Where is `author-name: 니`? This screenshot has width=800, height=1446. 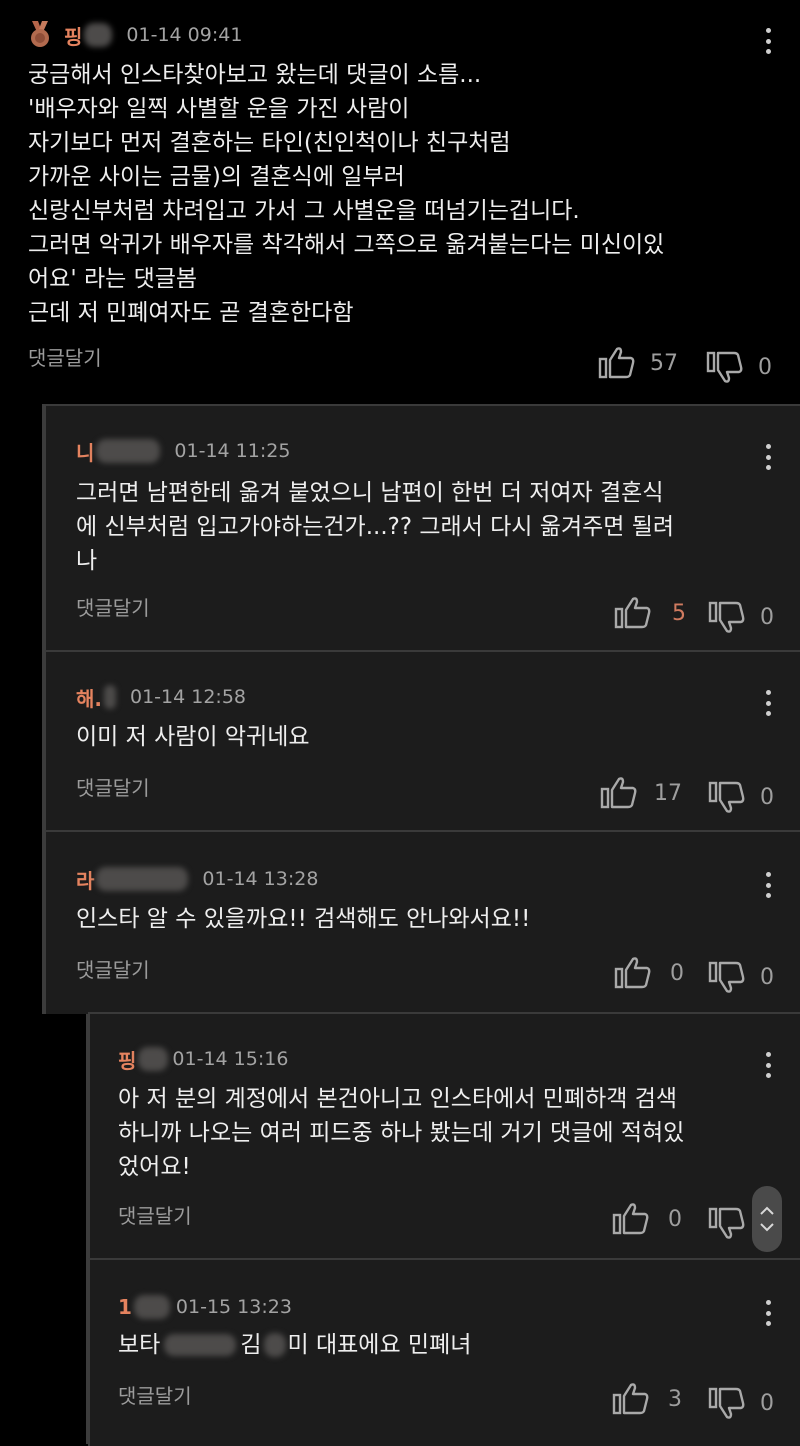 author-name: 니 is located at coordinates (85, 451).